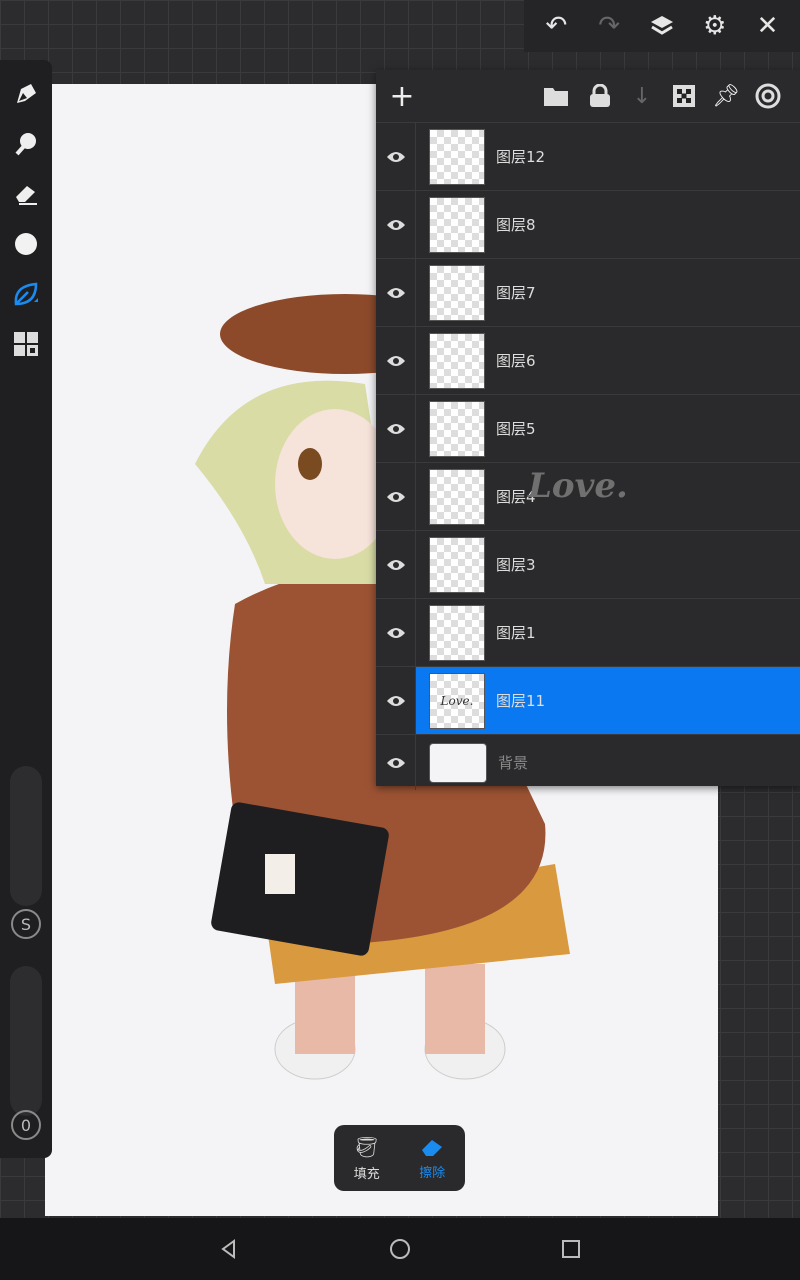 Image resolution: width=800 pixels, height=1280 pixels. What do you see at coordinates (588, 292) in the screenshot?
I see `layer-row: 图层7` at bounding box center [588, 292].